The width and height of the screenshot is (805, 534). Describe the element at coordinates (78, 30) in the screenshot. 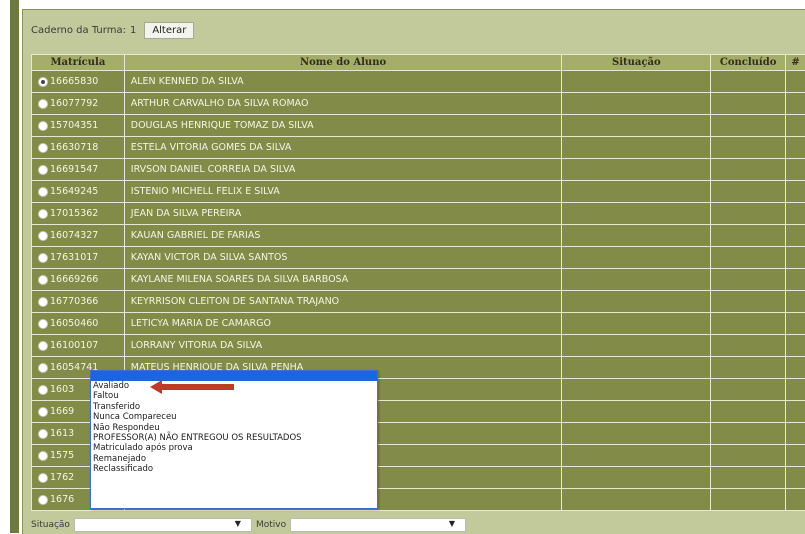

I see `caderno-label: Caderno da Turma:` at that location.